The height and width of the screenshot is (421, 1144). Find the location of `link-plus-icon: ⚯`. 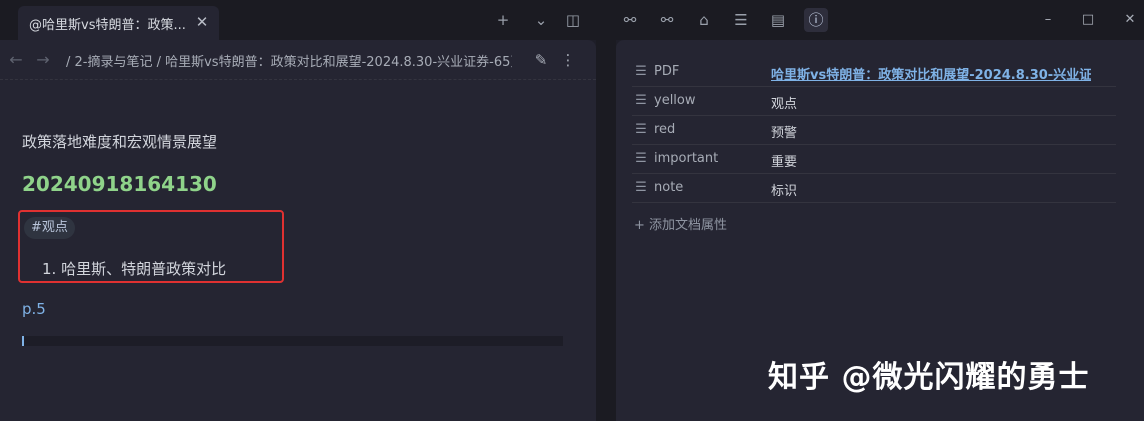

link-plus-icon: ⚯ is located at coordinates (667, 20).